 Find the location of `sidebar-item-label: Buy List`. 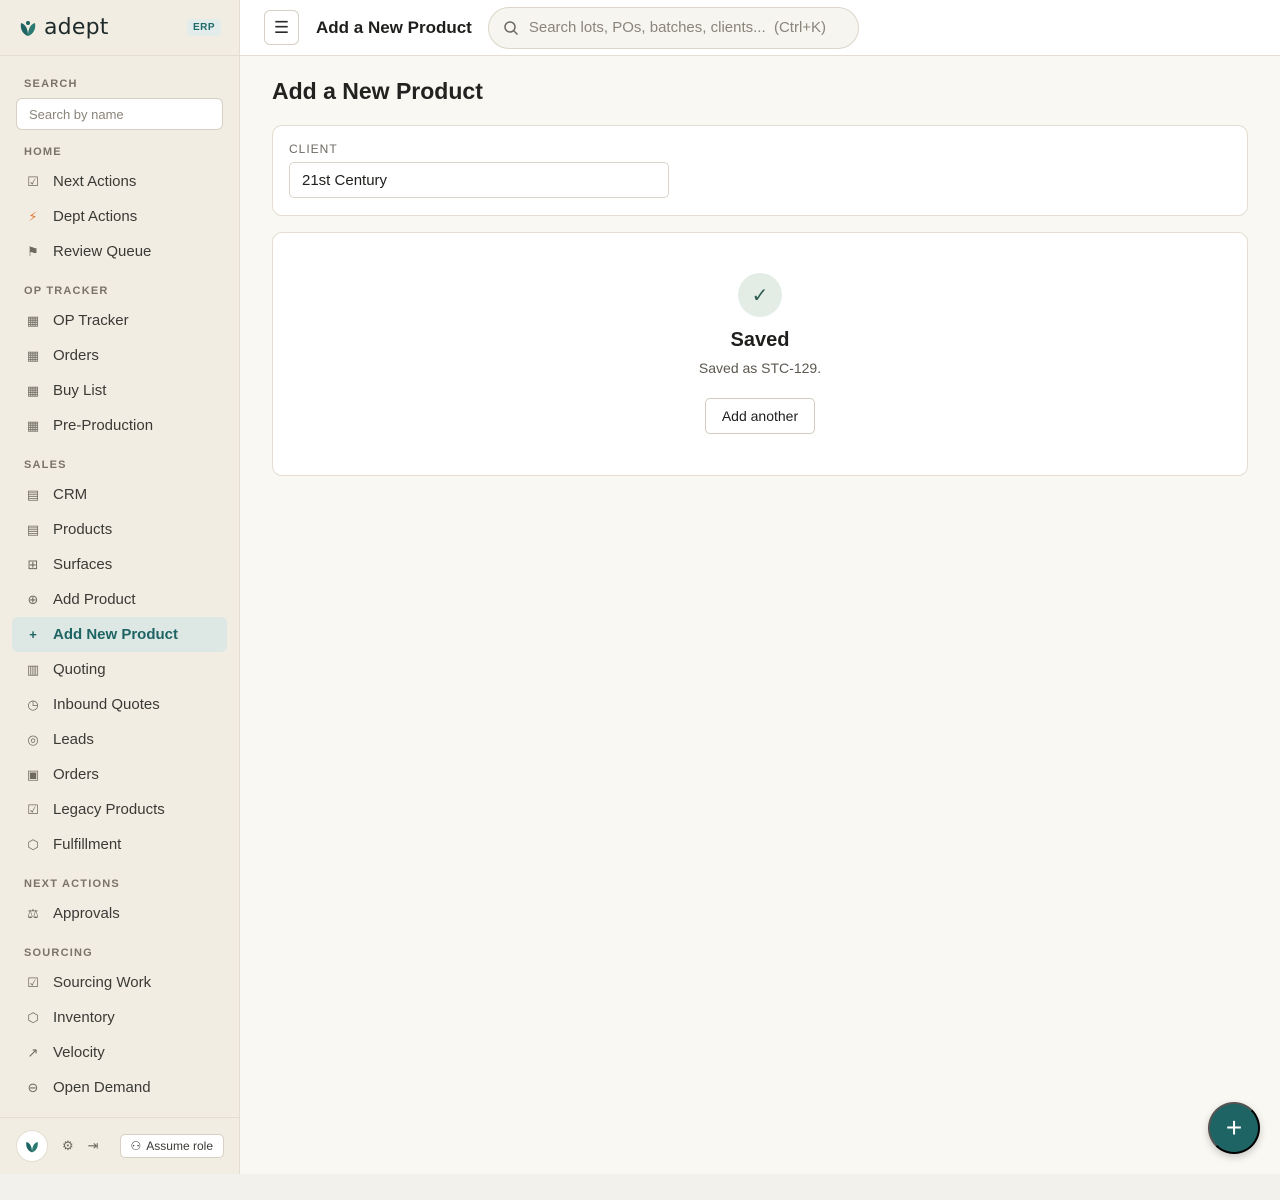

sidebar-item-label: Buy List is located at coordinates (80, 390).